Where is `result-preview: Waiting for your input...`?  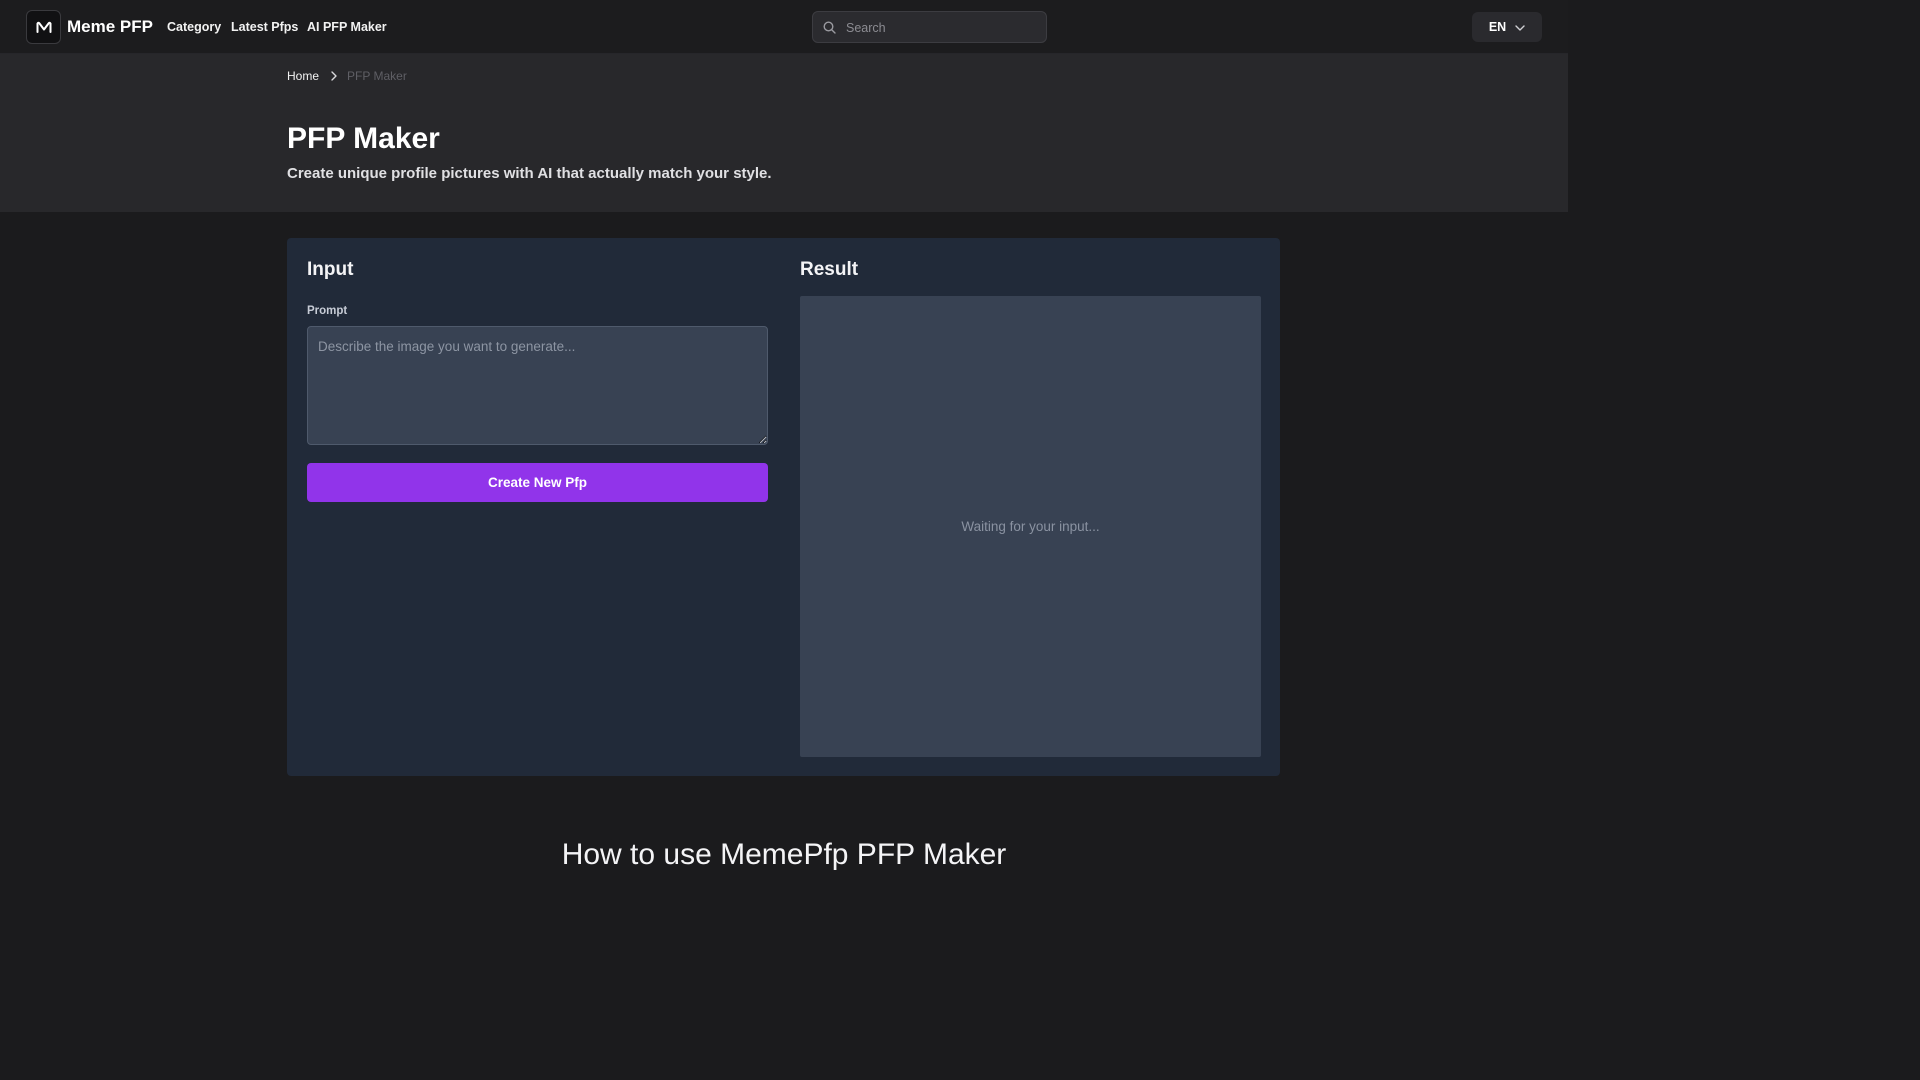 result-preview: Waiting for your input... is located at coordinates (1030, 526).